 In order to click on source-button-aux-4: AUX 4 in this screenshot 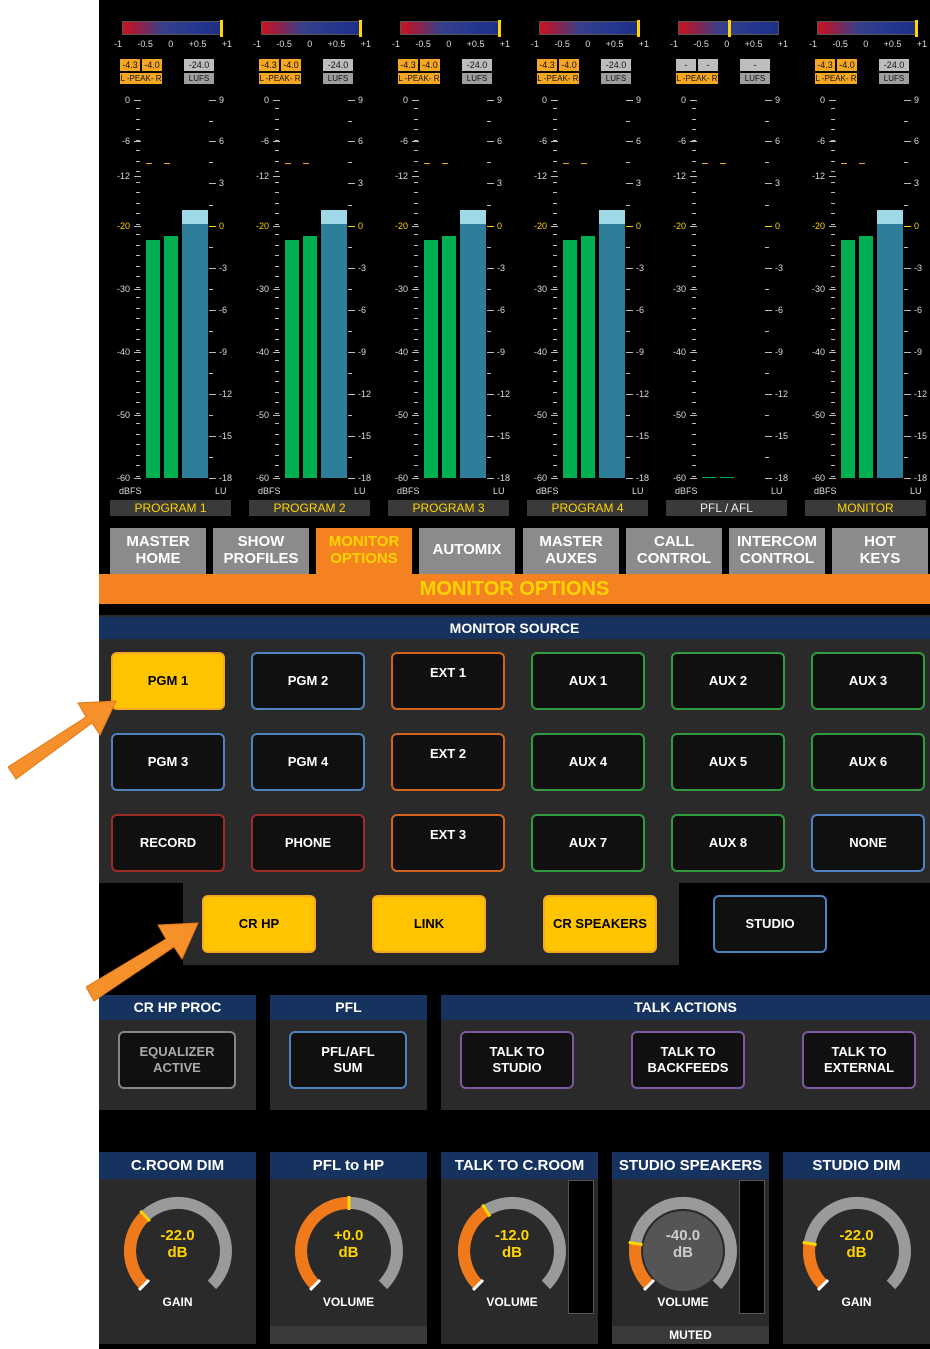, I will do `click(588, 762)`.